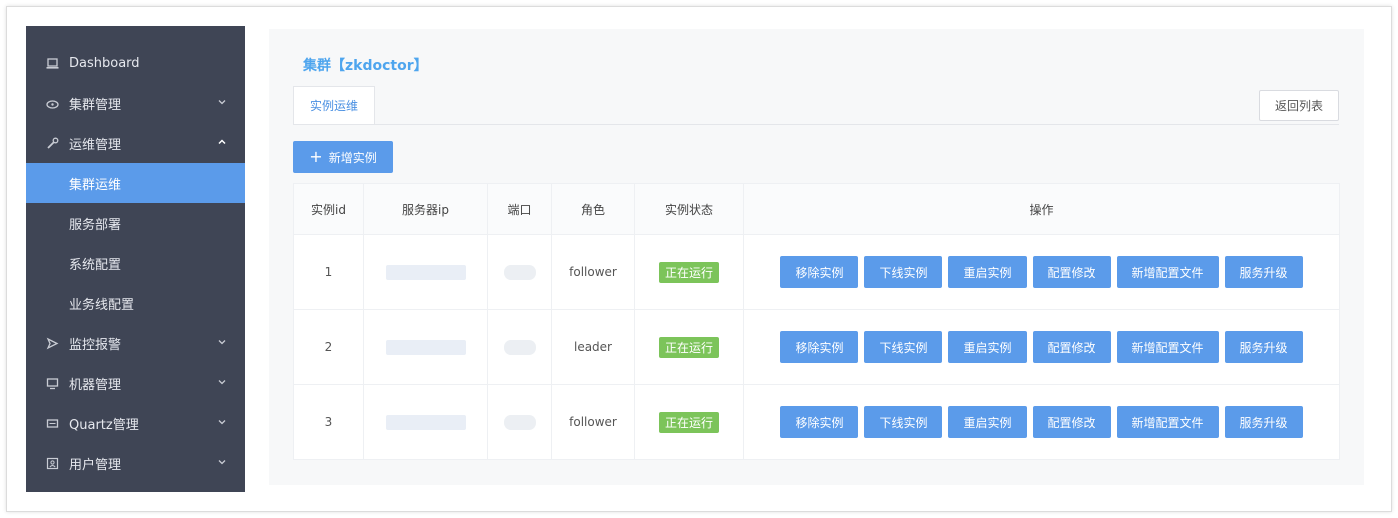 The width and height of the screenshot is (1398, 518). Describe the element at coordinates (52, 423) in the screenshot. I see `calendar-icon` at that location.